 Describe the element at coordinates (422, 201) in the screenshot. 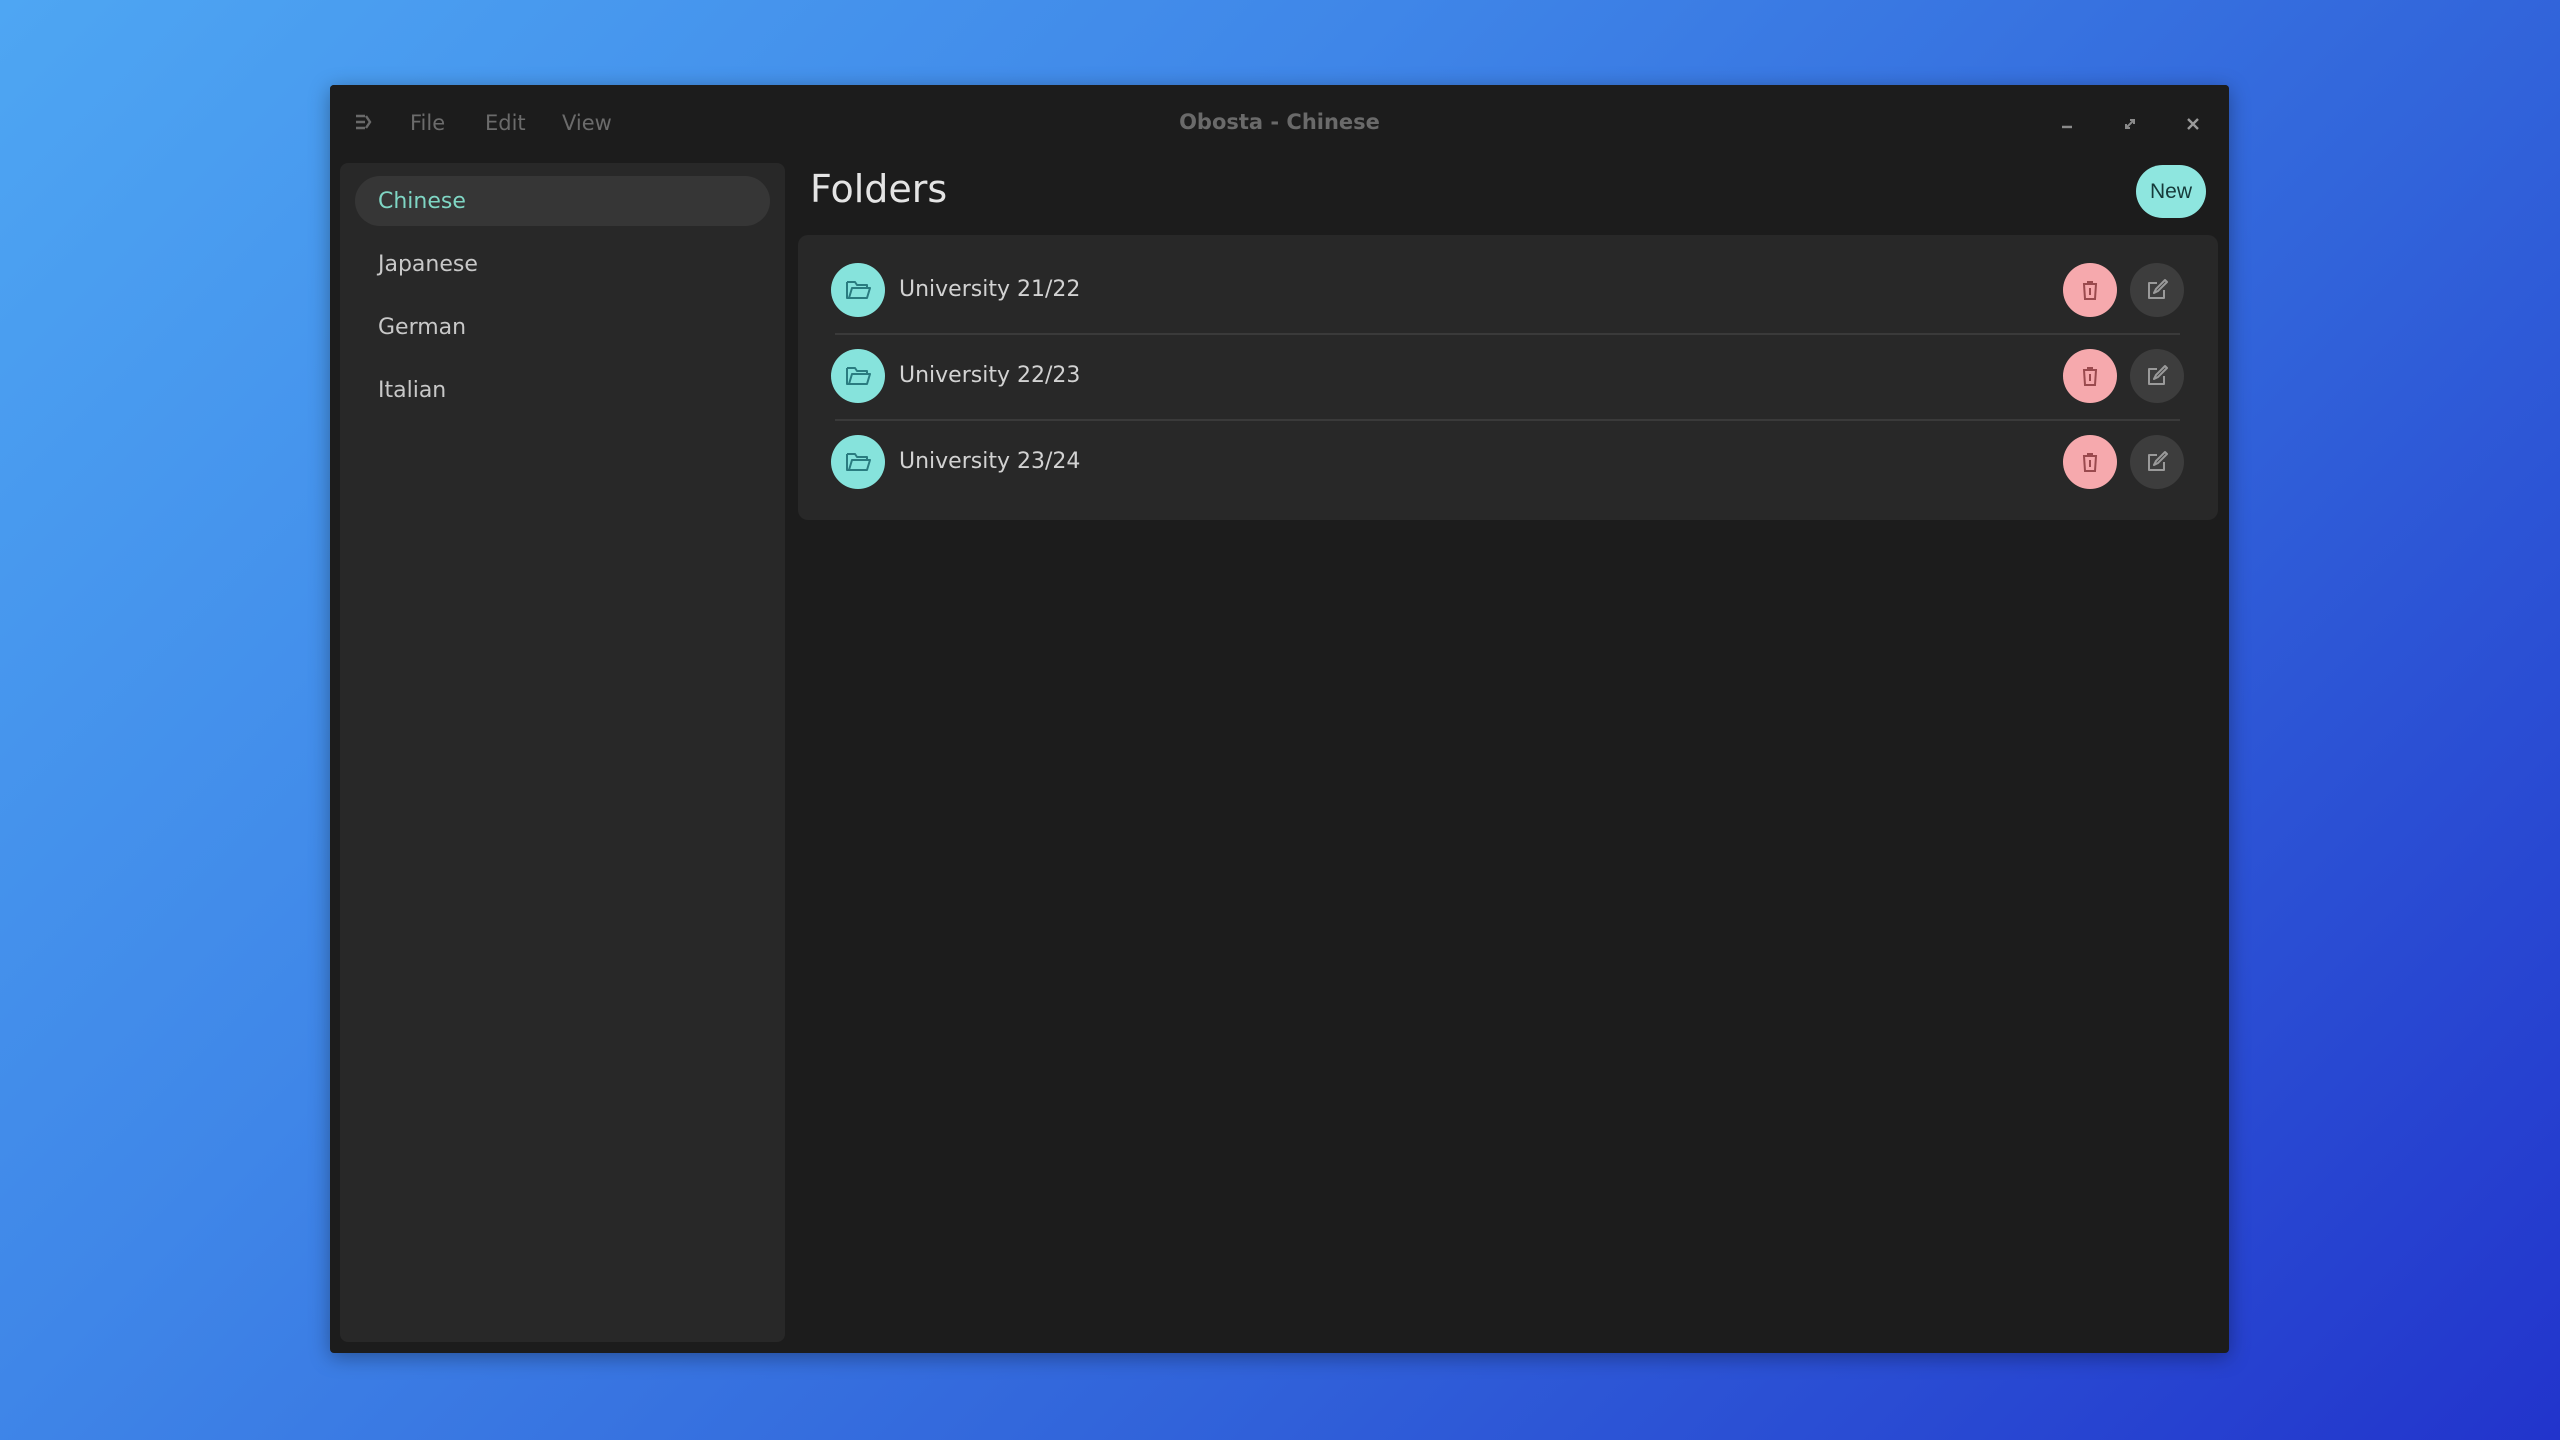

I see `sidebar-item-label: Chinese` at that location.